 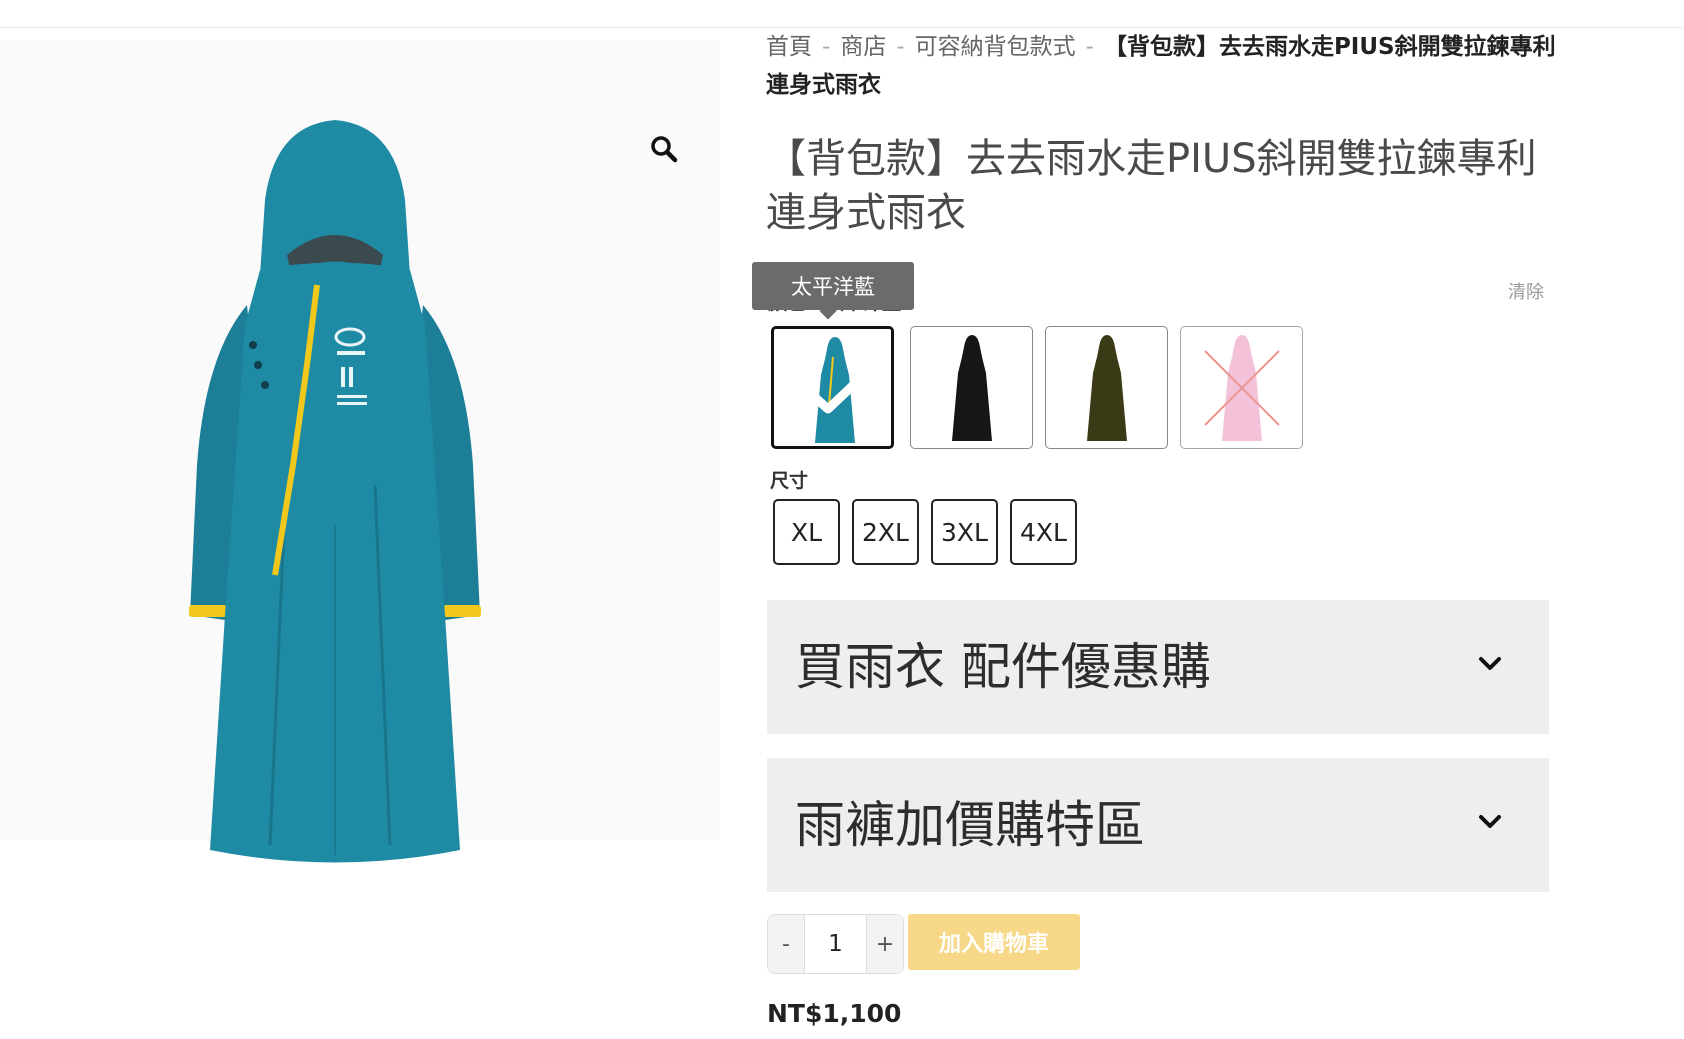 I want to click on size-button-4xl: 4XL, so click(x=1043, y=532).